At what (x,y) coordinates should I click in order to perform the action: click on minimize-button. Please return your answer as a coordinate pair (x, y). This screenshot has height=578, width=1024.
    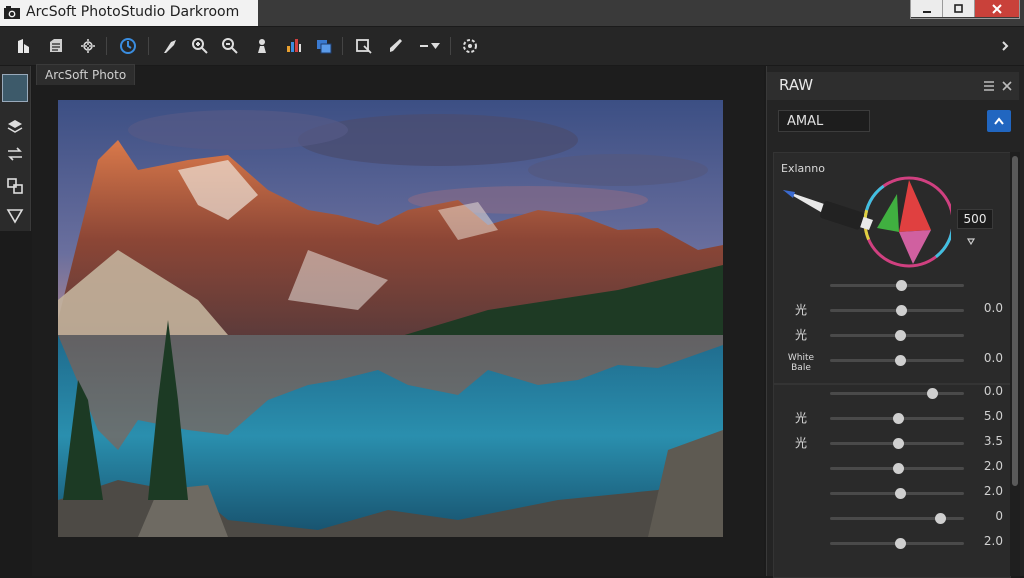
    Looking at the image, I should click on (927, 8).